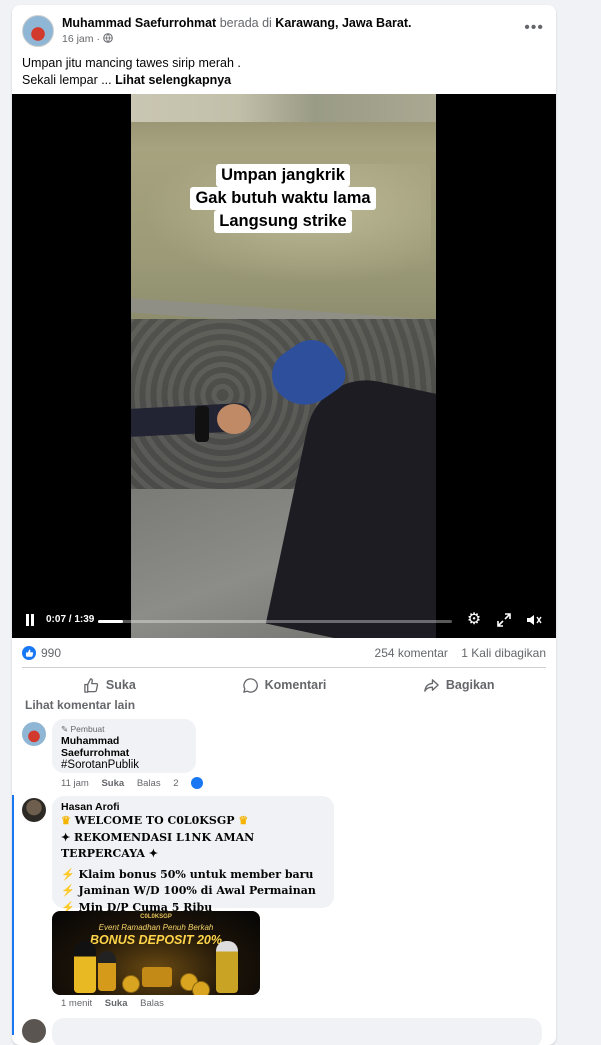  Describe the element at coordinates (284, 655) in the screenshot. I see `post-stats: 990 254 komentar 1 Kali dibagikan` at that location.